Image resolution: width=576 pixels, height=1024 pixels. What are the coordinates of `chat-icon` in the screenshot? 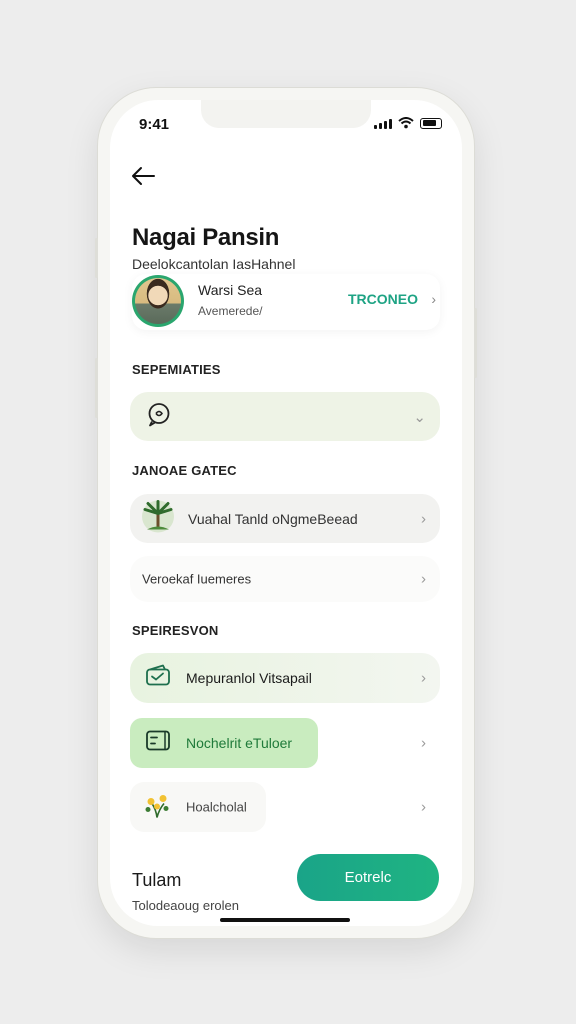 It's located at (159, 416).